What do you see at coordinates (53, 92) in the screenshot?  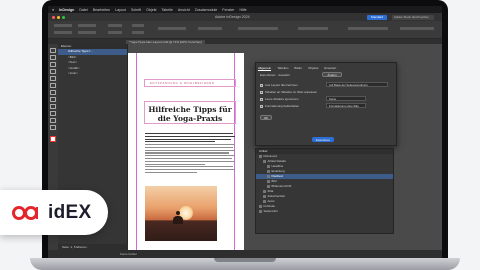 I see `pen-tool-icon` at bounding box center [53, 92].